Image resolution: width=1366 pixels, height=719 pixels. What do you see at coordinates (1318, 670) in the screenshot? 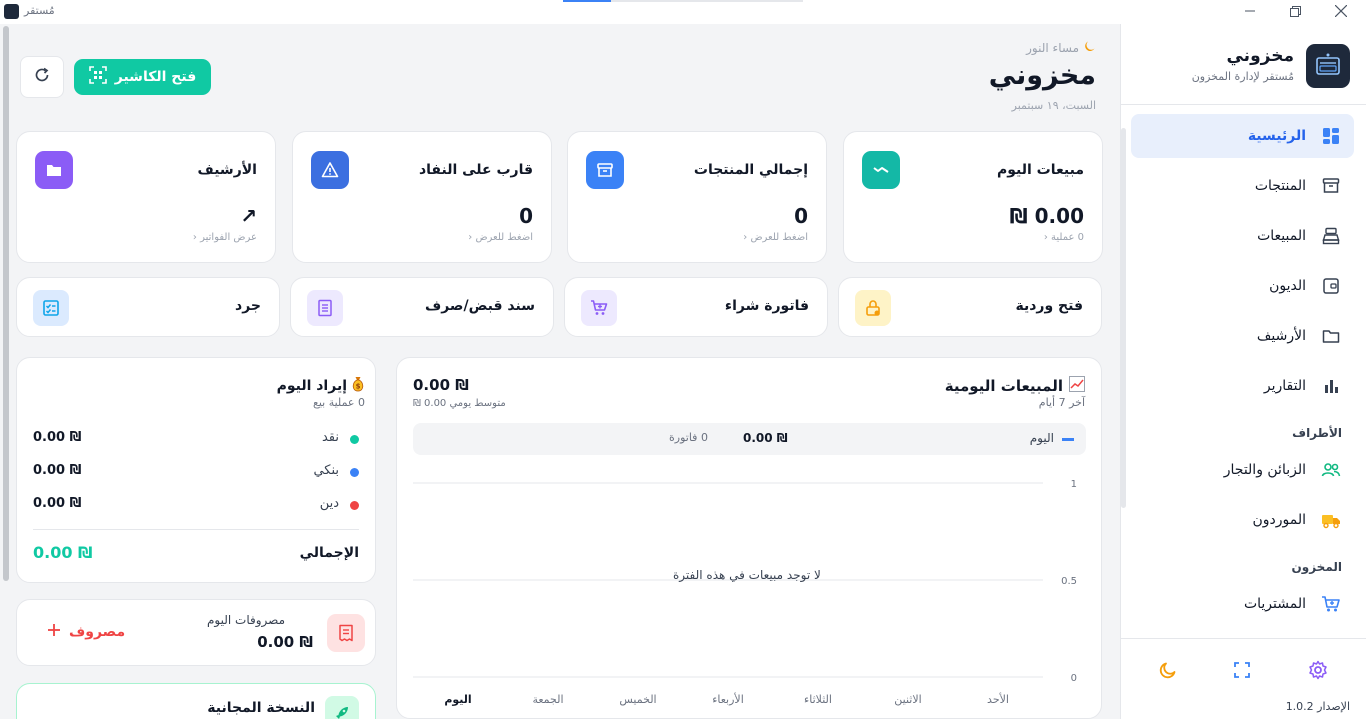
I see `settings-gear-icon` at bounding box center [1318, 670].